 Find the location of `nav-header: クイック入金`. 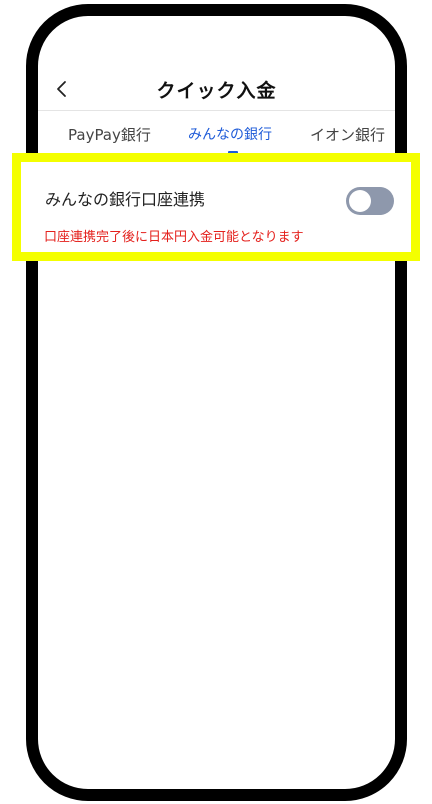

nav-header: クイック入金 is located at coordinates (216, 90).